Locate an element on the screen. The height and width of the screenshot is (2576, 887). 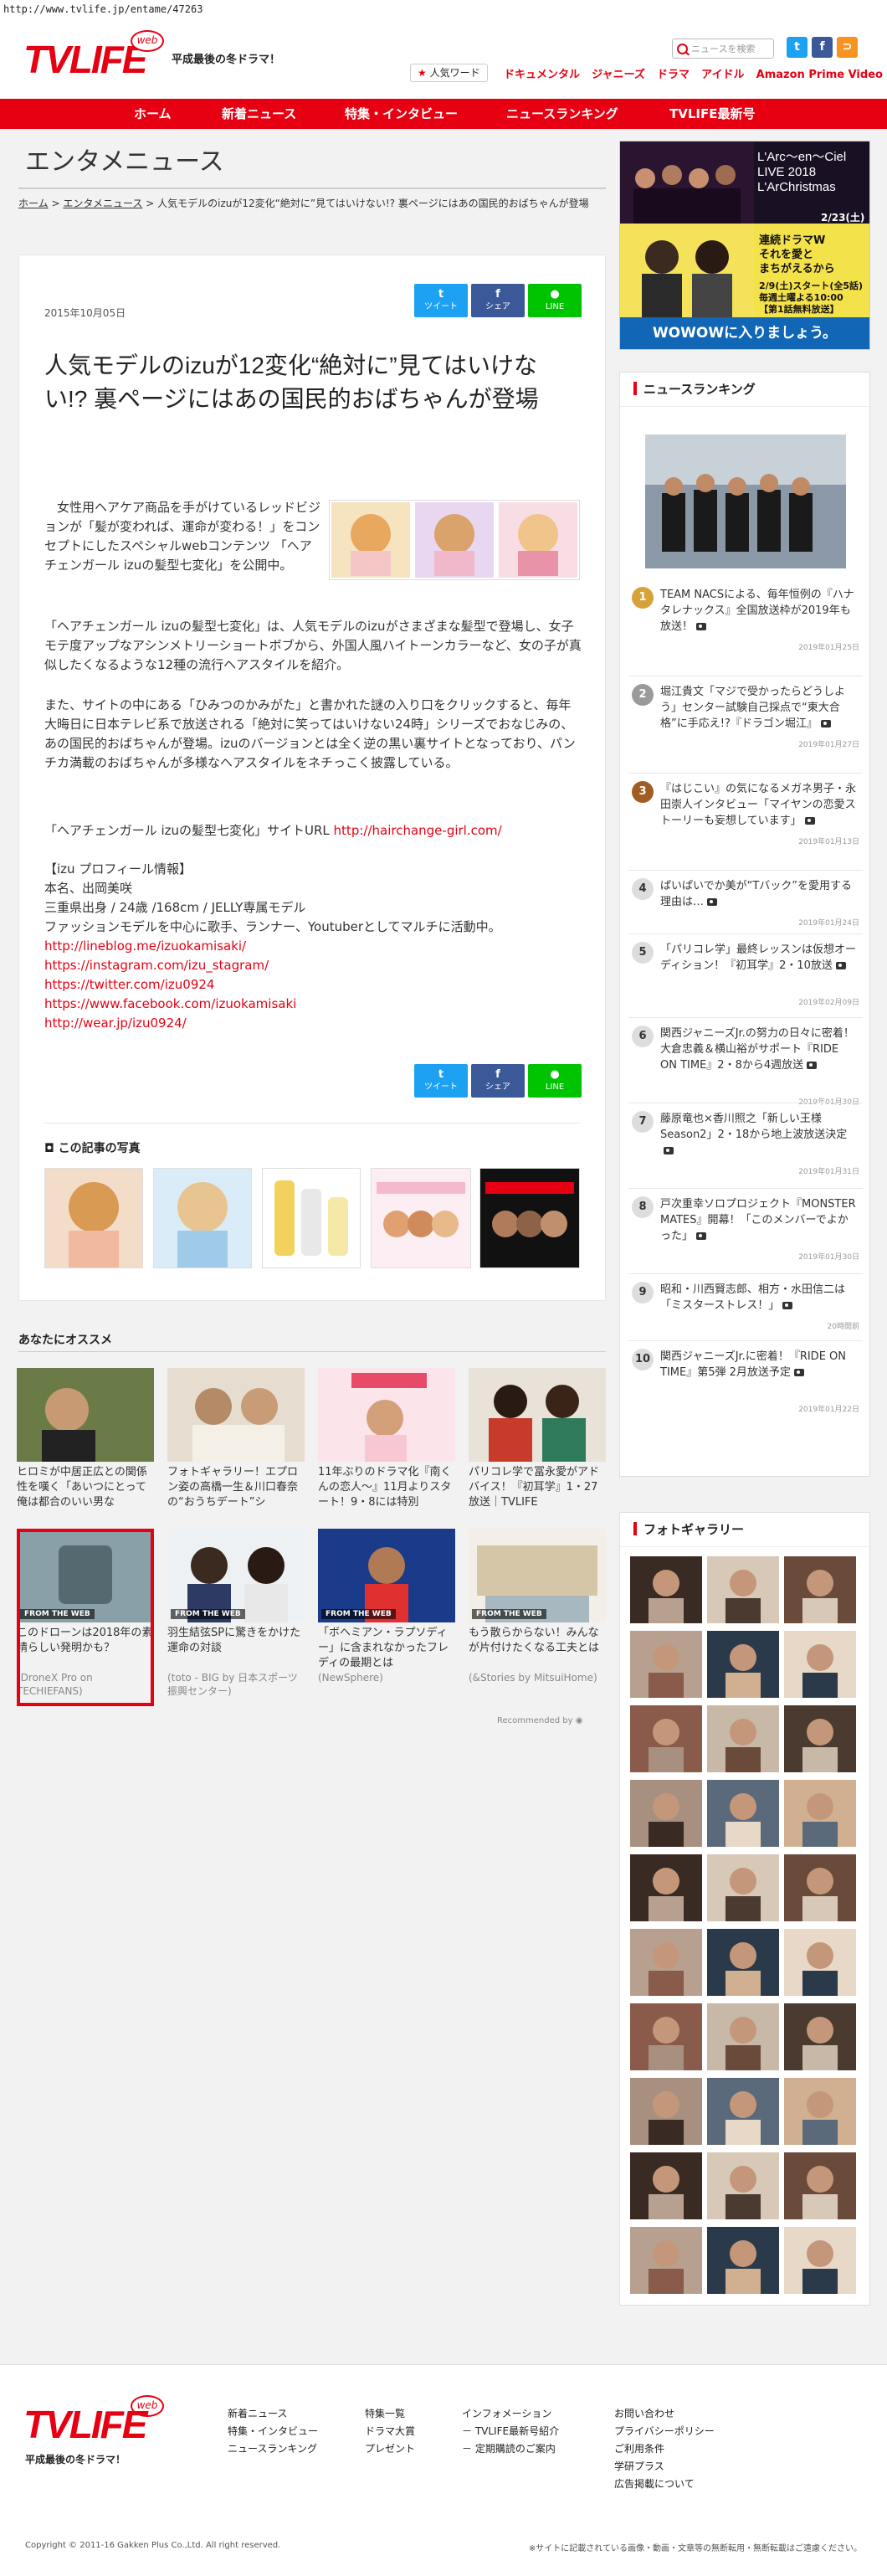
search-input: ニュースを検索 is located at coordinates (723, 49).